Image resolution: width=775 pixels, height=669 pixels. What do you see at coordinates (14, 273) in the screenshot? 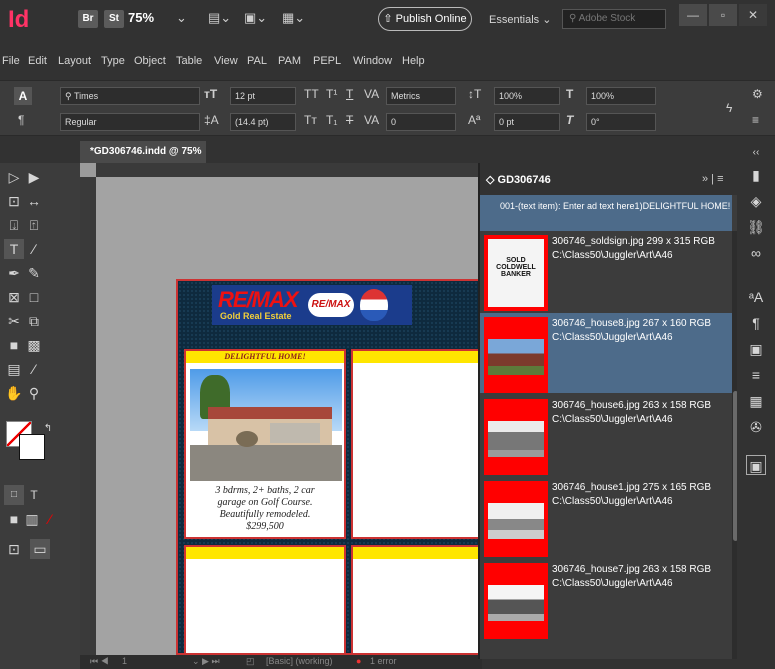
I see `pen-tool-icon: ✒` at bounding box center [14, 273].